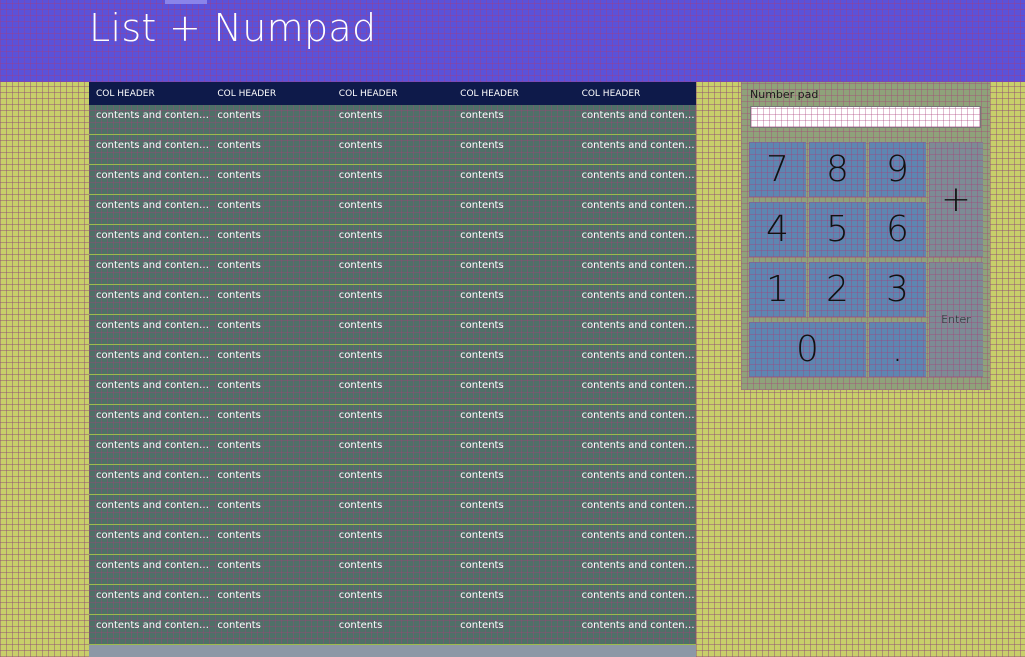  What do you see at coordinates (777, 229) in the screenshot?
I see `key-4: 4` at bounding box center [777, 229].